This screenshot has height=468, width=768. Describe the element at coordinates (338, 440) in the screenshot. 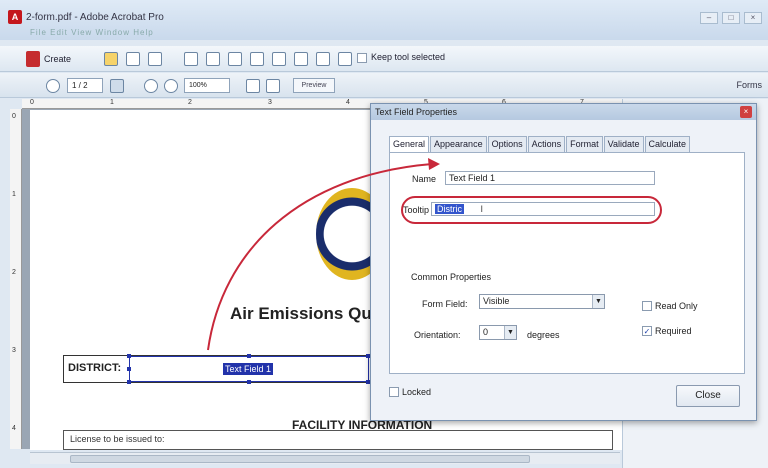

I see `license-field: License to be issued to:` at that location.